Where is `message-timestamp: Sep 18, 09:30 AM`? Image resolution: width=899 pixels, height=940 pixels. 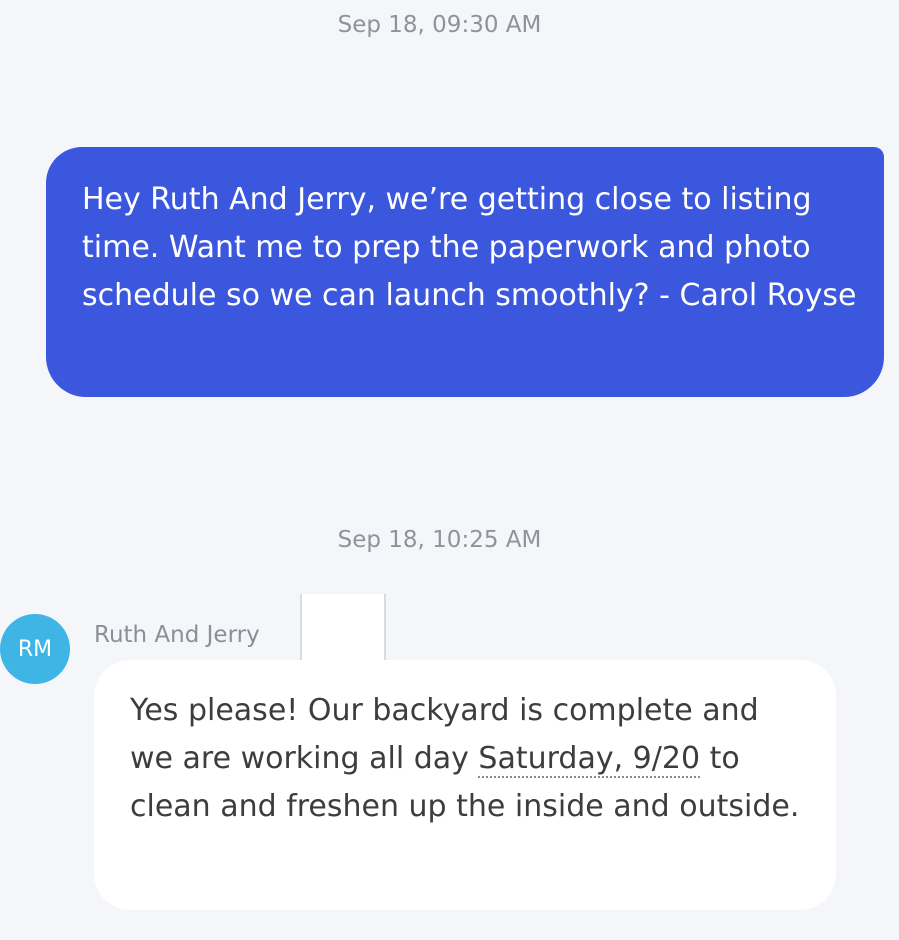
message-timestamp: Sep 18, 09:30 AM is located at coordinates (439, 25).